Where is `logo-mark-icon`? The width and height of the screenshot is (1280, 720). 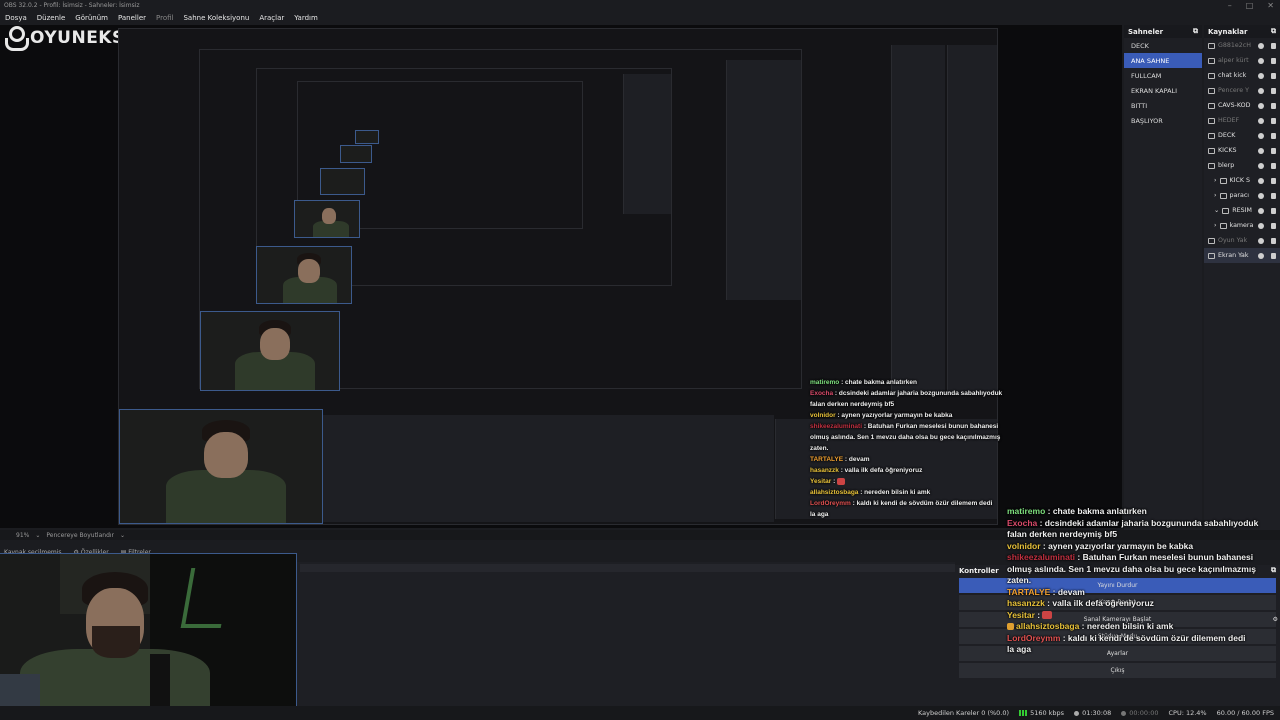
logo-mark-icon is located at coordinates (16, 38).